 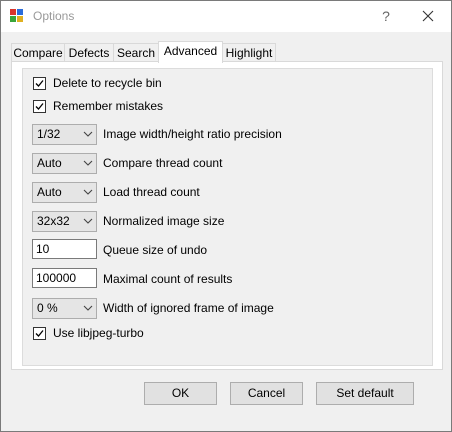 I want to click on max-results-label: Maximal count of results, so click(x=168, y=279).